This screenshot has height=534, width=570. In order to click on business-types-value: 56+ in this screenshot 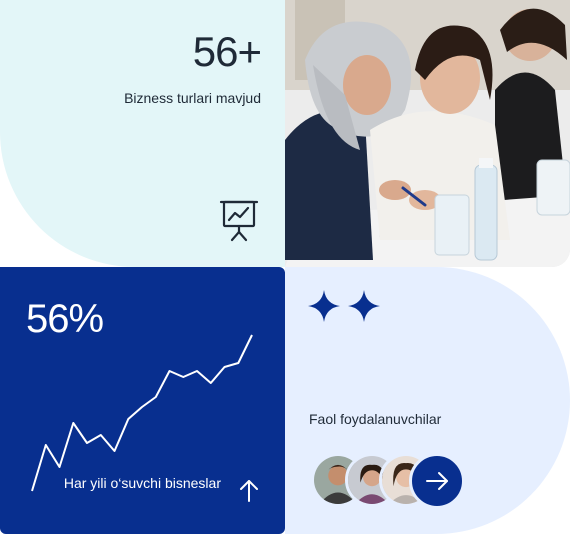, I will do `click(227, 51)`.